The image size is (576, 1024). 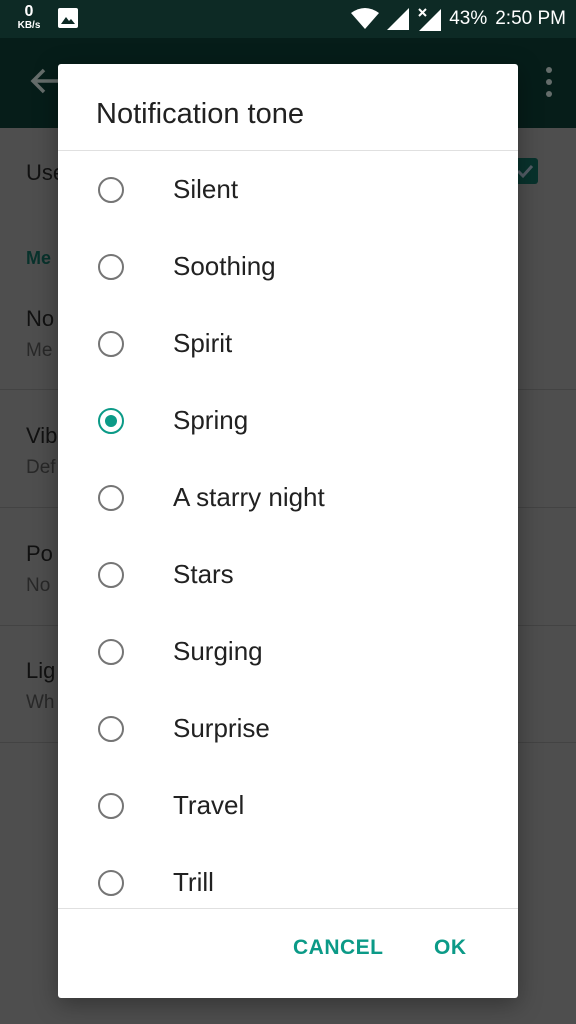 I want to click on tone-option-label: Surging, so click(x=218, y=651).